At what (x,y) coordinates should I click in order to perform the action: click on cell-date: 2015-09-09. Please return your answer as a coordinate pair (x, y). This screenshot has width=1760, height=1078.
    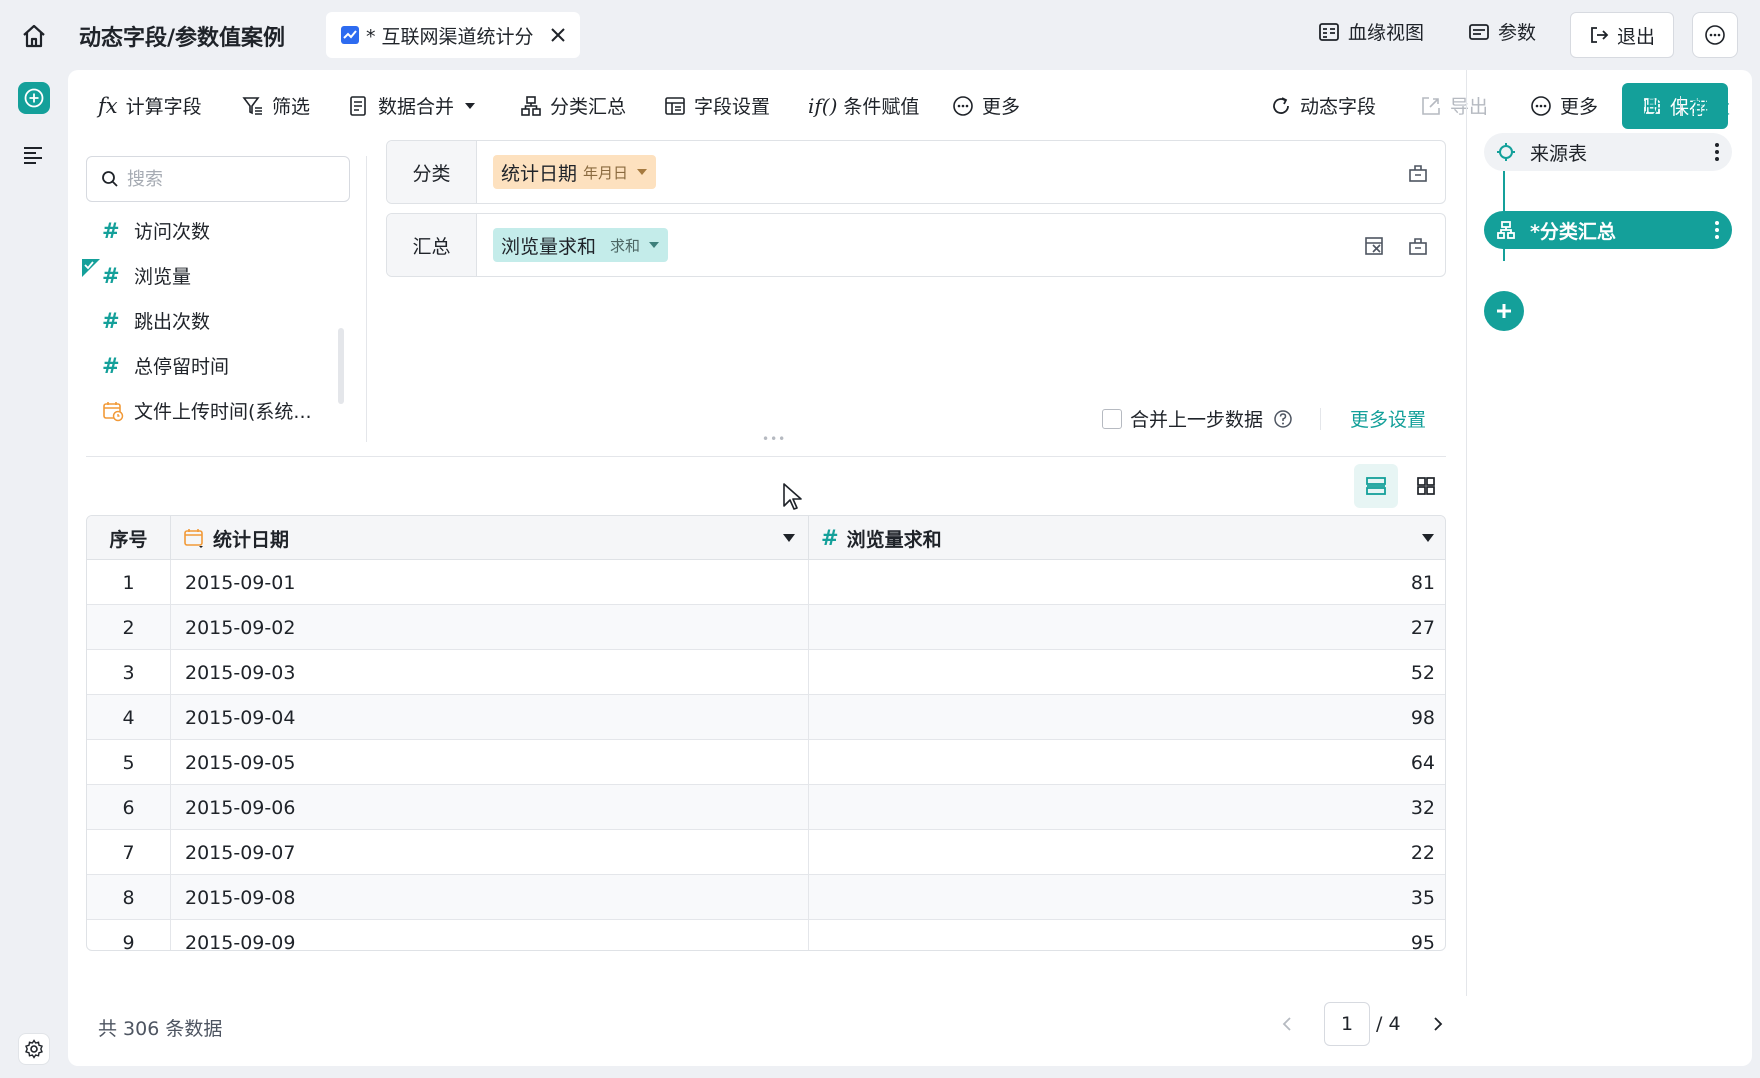
    Looking at the image, I should click on (490, 935).